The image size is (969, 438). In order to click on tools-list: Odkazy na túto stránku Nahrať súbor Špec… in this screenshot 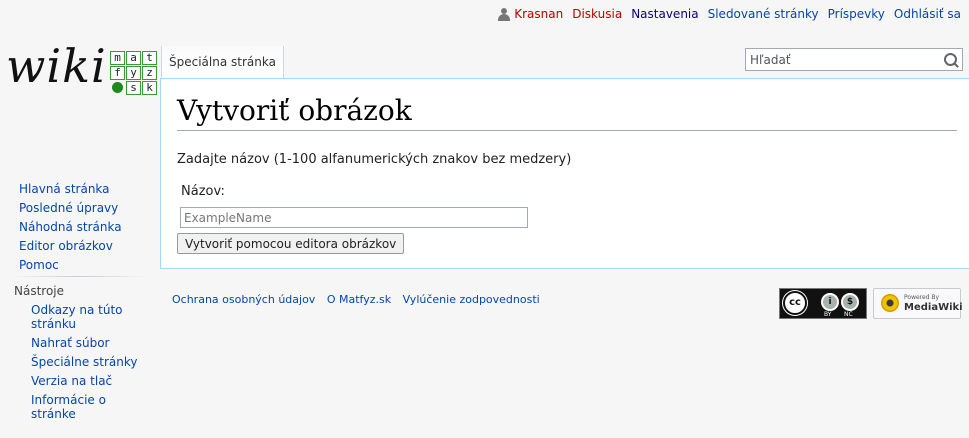, I will do `click(91, 364)`.